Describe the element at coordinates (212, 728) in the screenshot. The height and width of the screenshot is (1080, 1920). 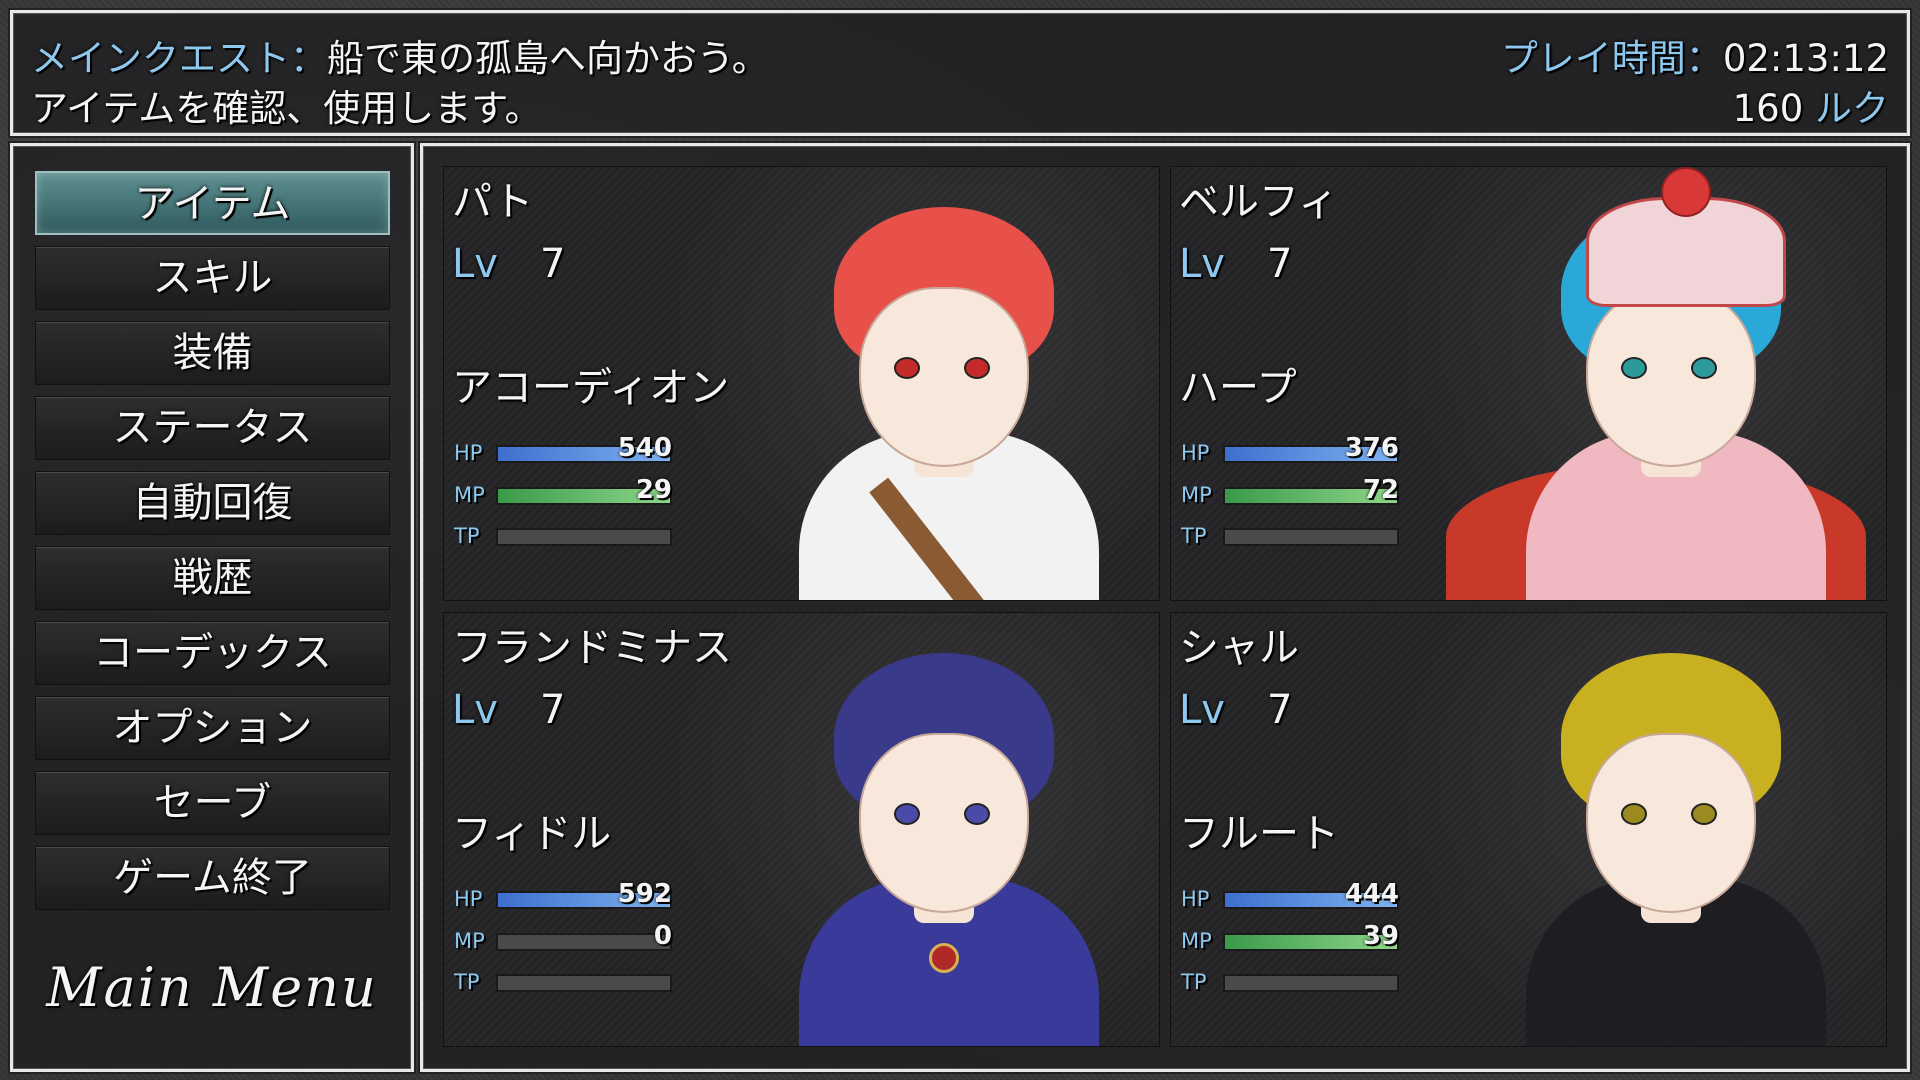
I see `menu-item-options: オプション` at that location.